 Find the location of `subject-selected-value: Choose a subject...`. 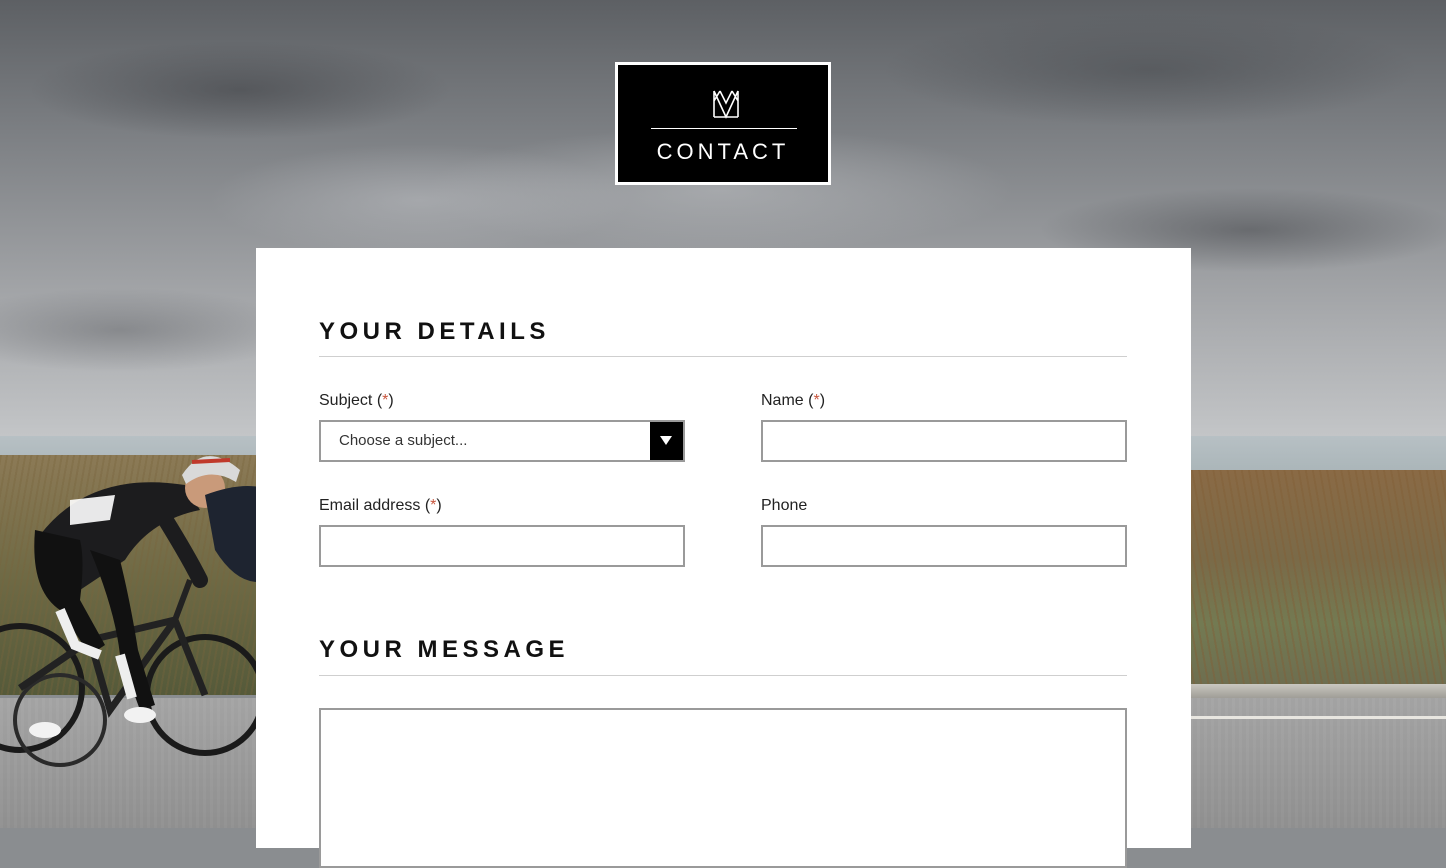

subject-selected-value: Choose a subject... is located at coordinates (403, 440).